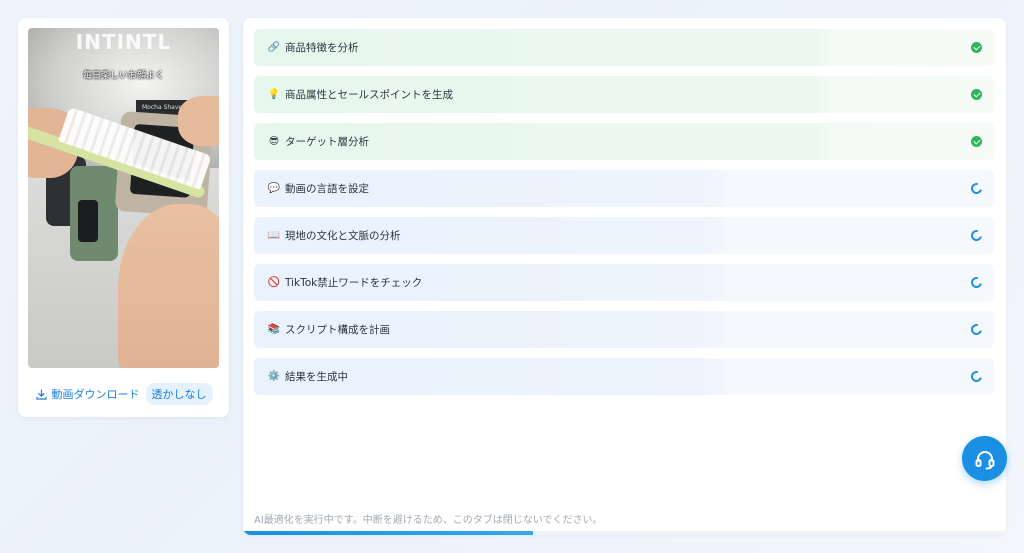 Image resolution: width=1024 pixels, height=553 pixels. Describe the element at coordinates (327, 189) in the screenshot. I see `step-label: 動画の言語を設定` at that location.